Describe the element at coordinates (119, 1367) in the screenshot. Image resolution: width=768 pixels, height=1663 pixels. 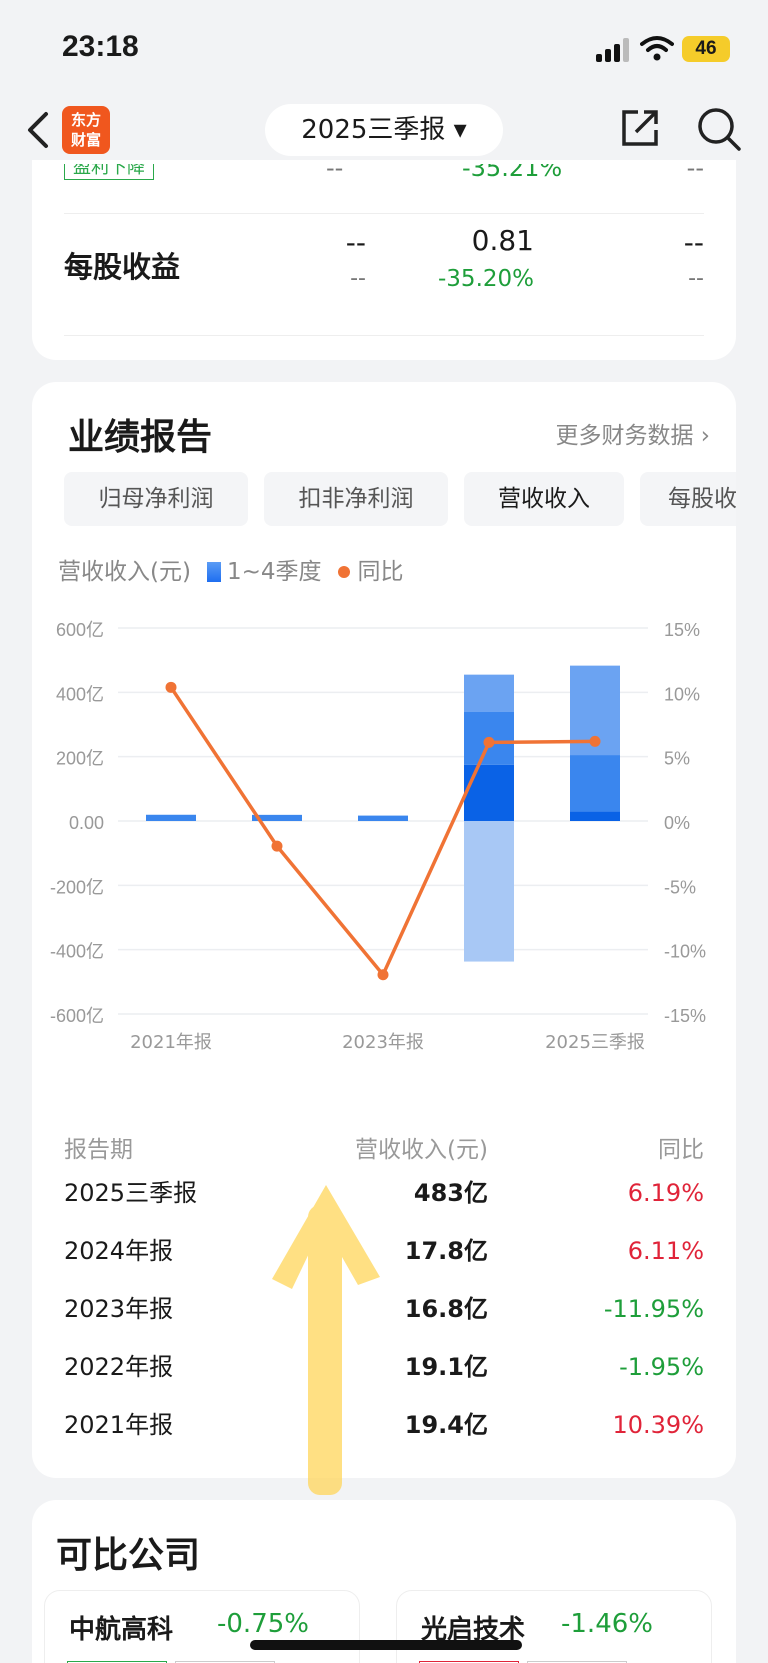
I see `period-cell: 2022年报` at that location.